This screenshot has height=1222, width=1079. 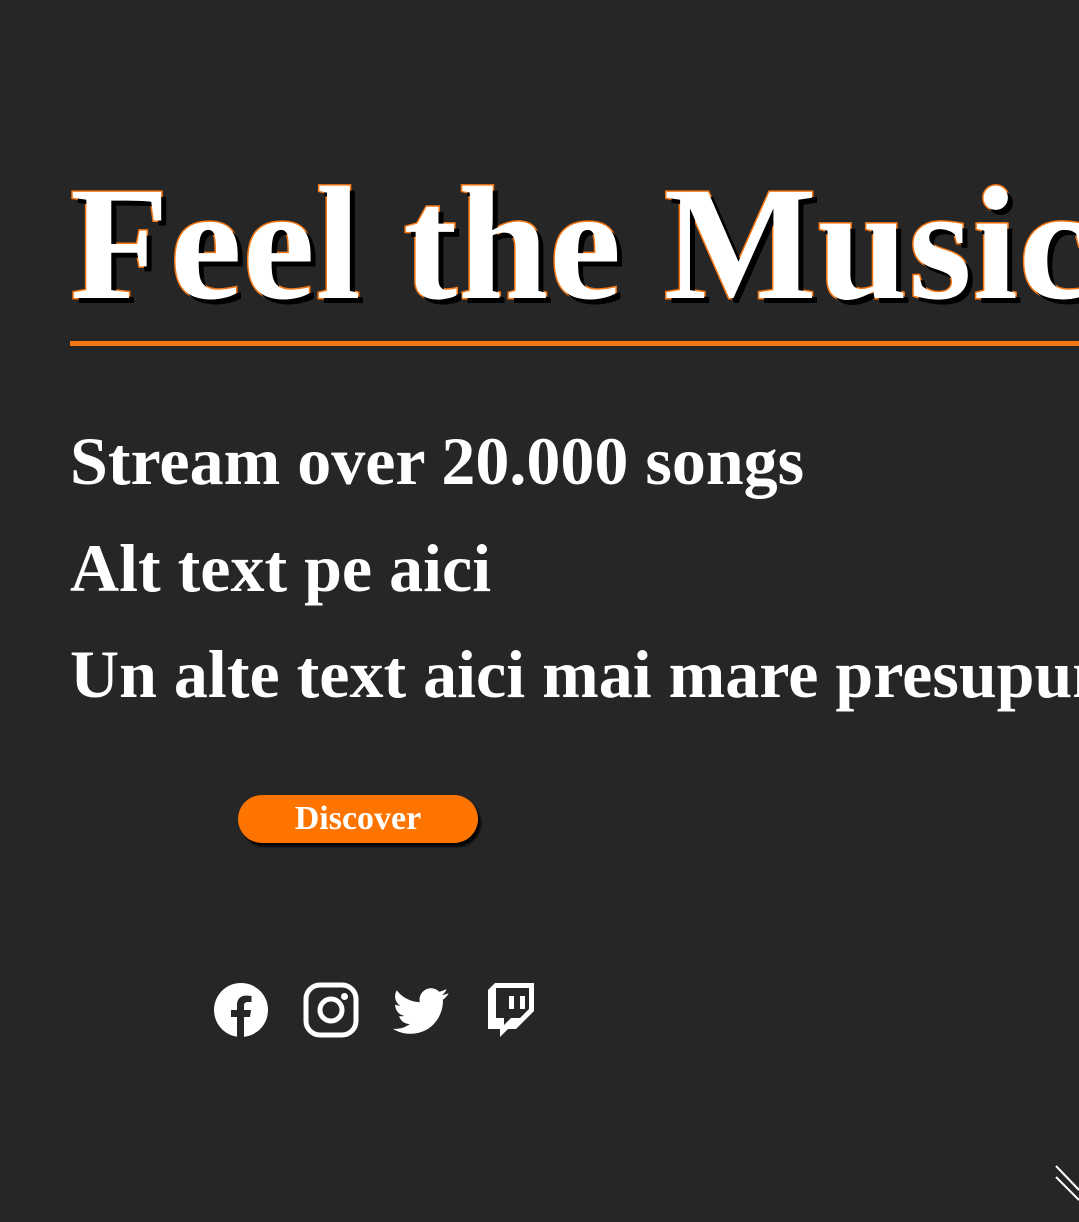 I want to click on instagram-icon, so click(x=331, y=1010).